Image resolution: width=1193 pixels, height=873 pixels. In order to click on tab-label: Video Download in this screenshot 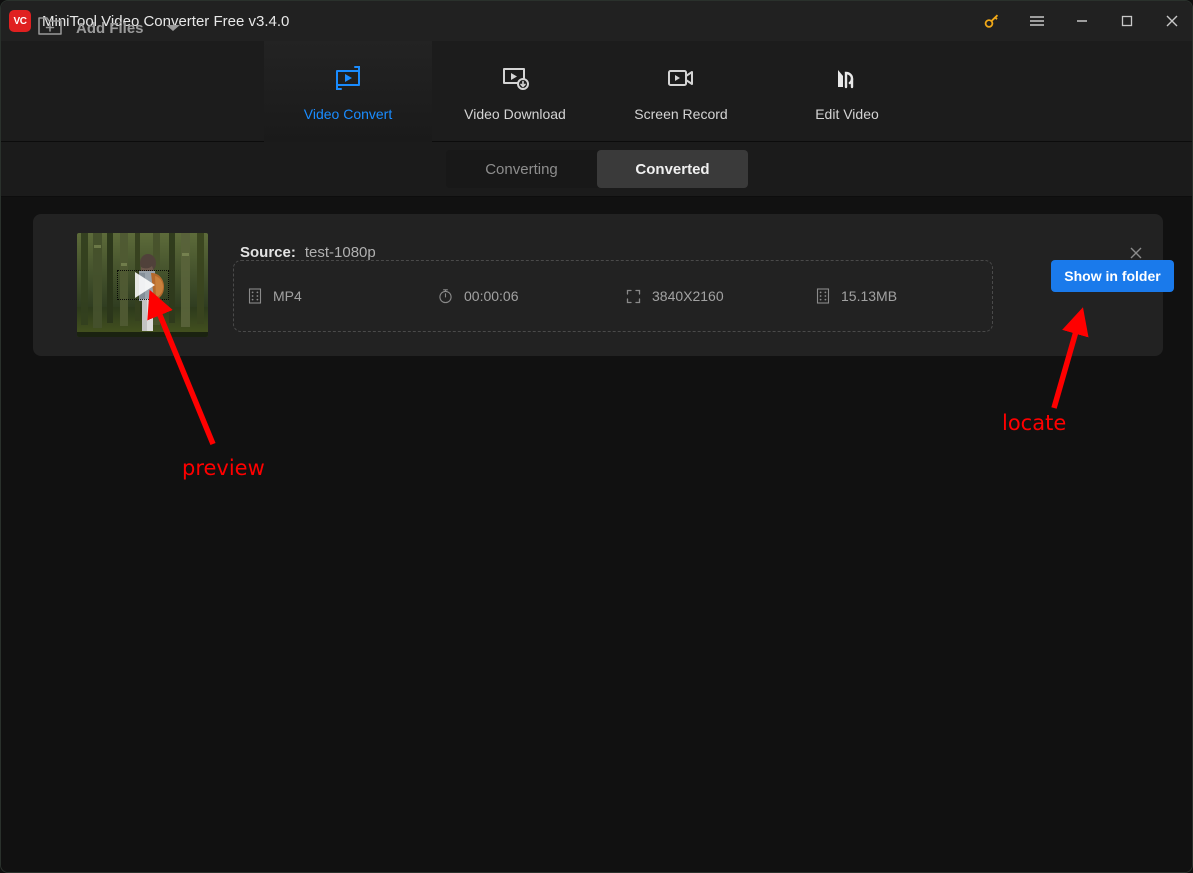, I will do `click(515, 114)`.